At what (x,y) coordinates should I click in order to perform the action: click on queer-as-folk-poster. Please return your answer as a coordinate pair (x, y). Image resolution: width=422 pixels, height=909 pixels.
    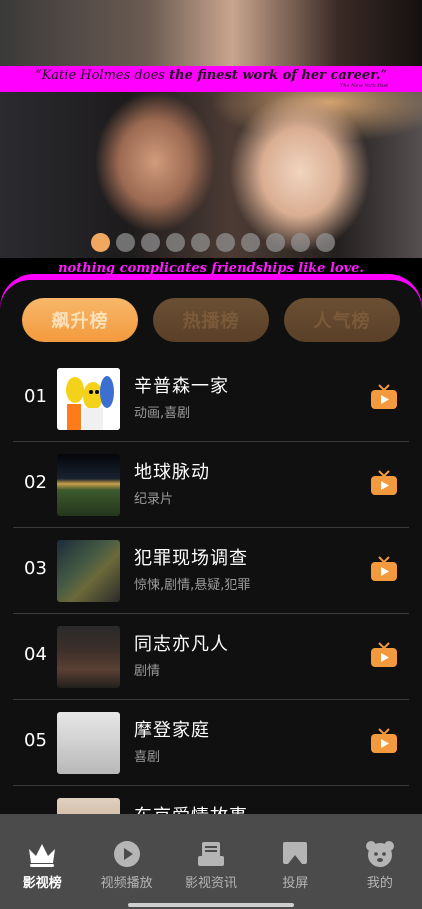
    Looking at the image, I should click on (88, 657).